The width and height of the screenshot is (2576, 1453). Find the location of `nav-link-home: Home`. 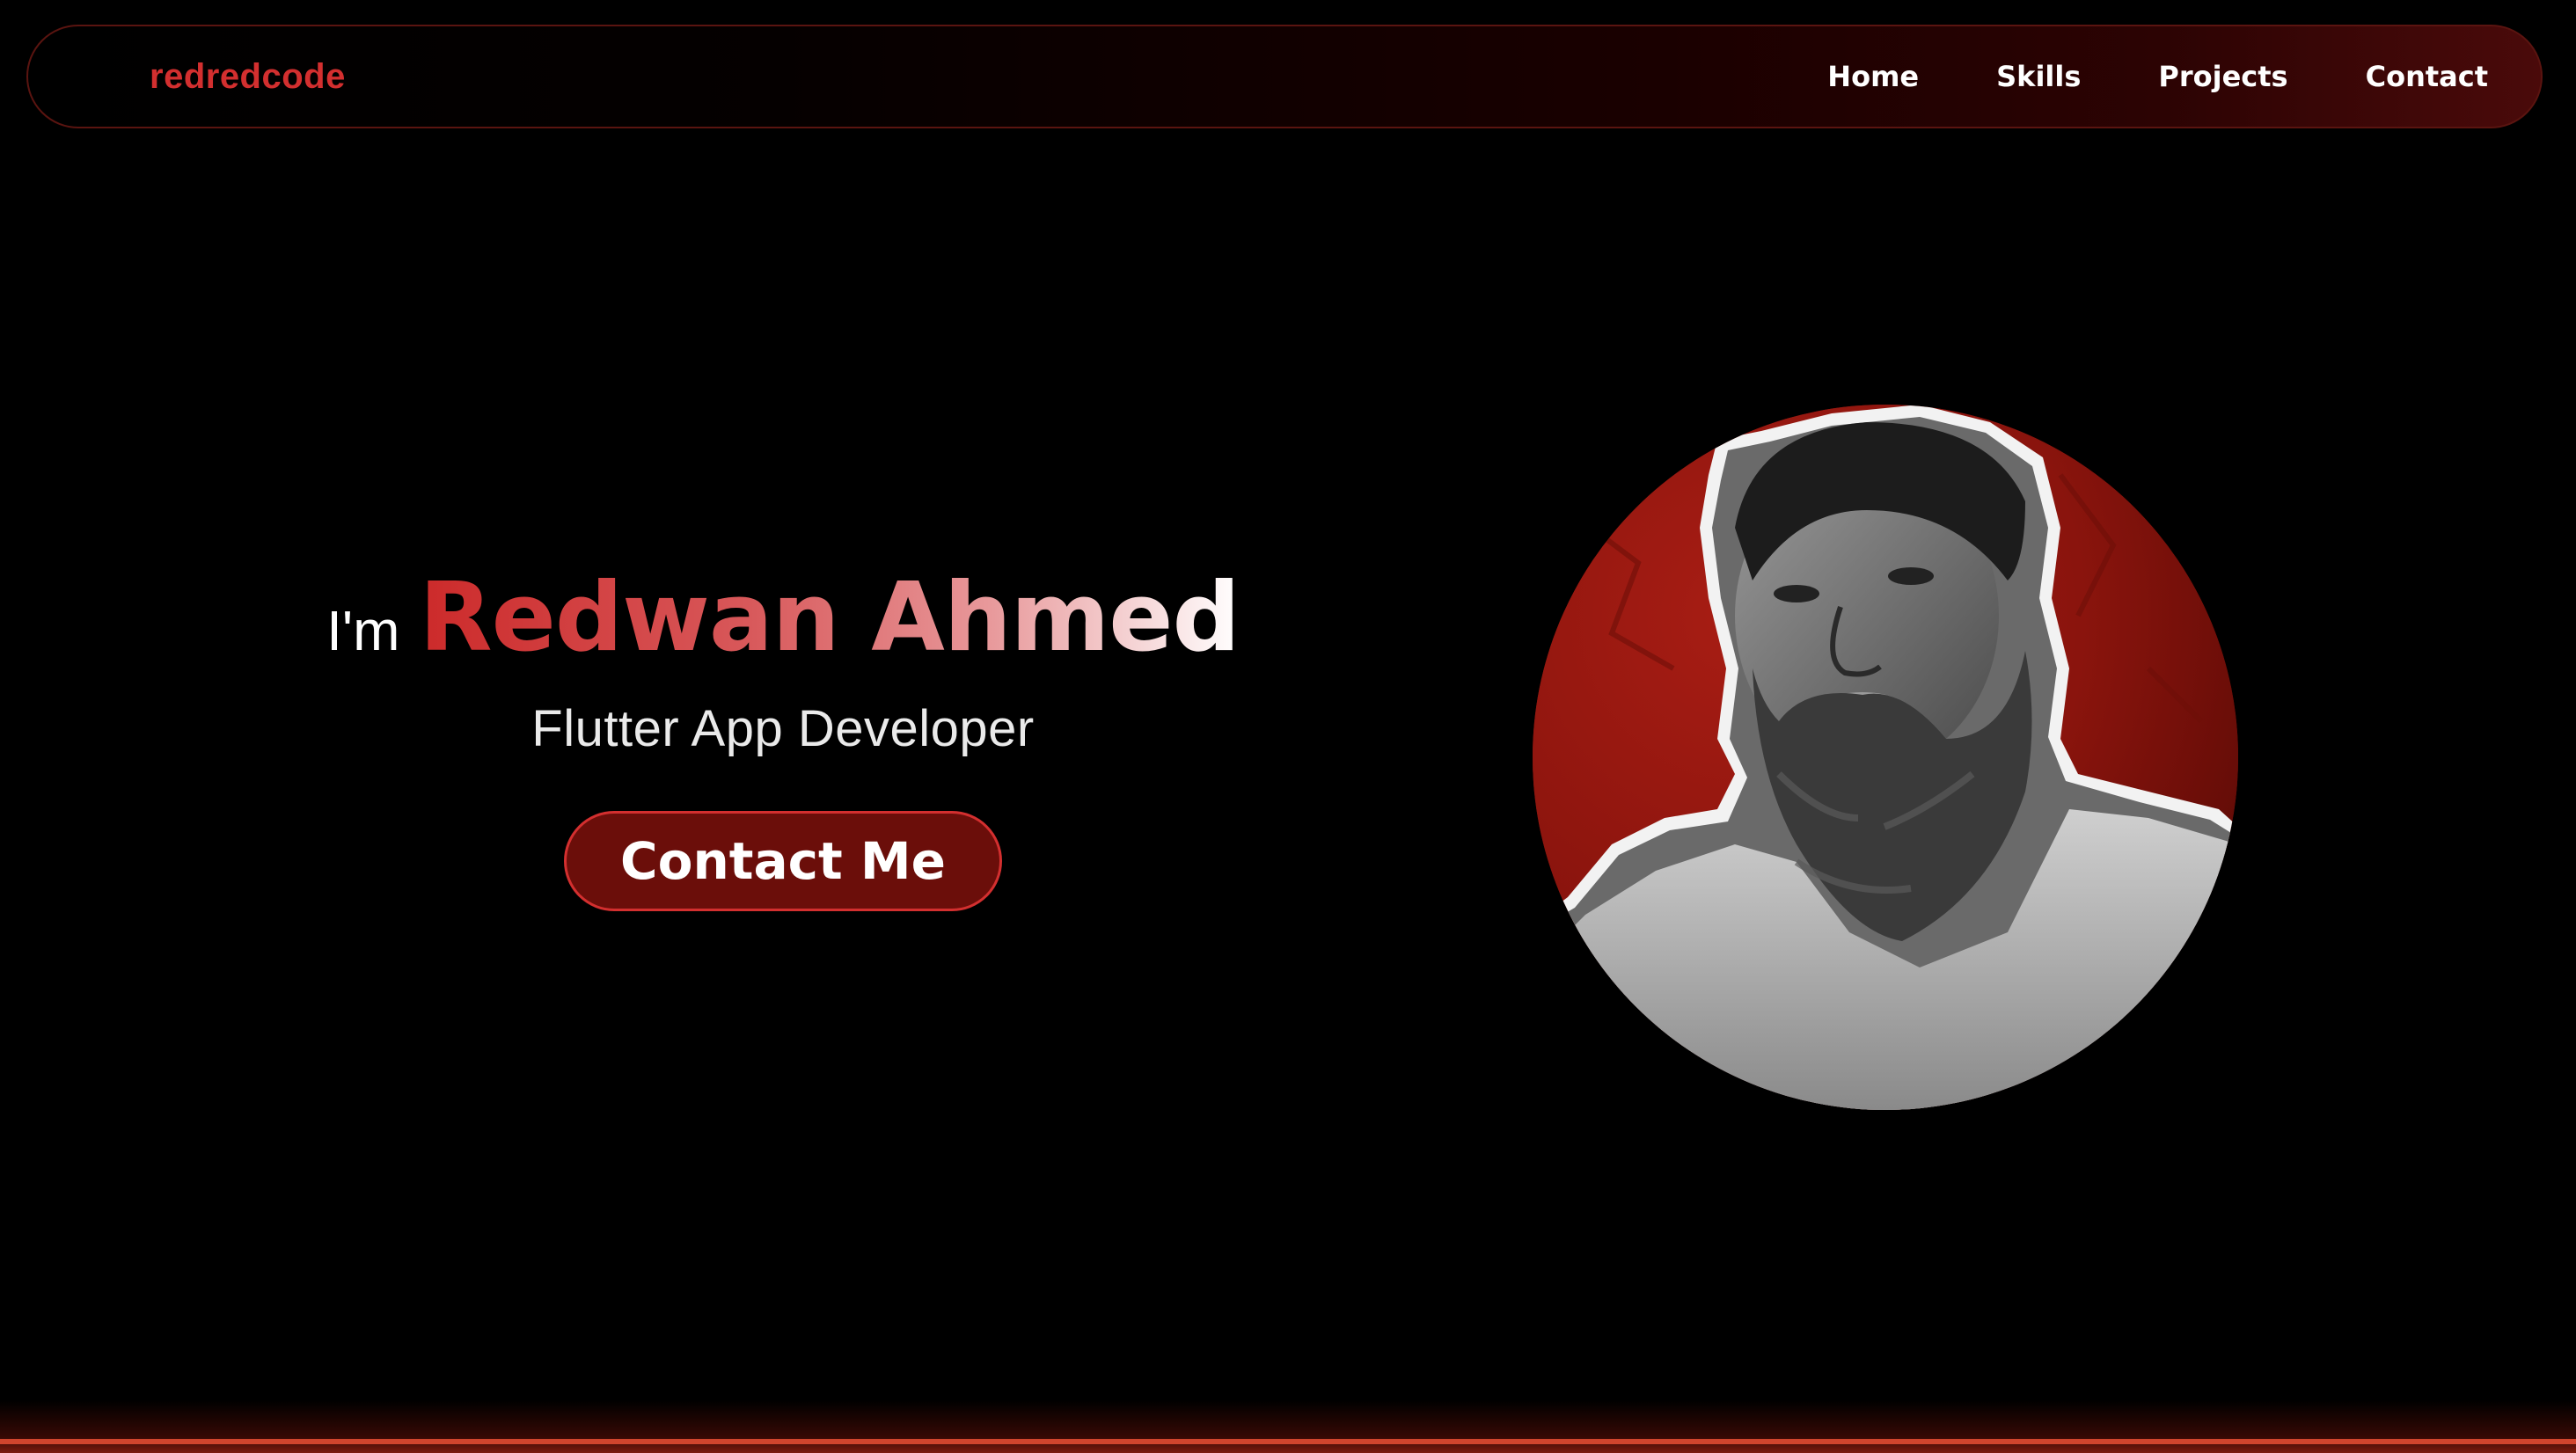

nav-link-home: Home is located at coordinates (1873, 76).